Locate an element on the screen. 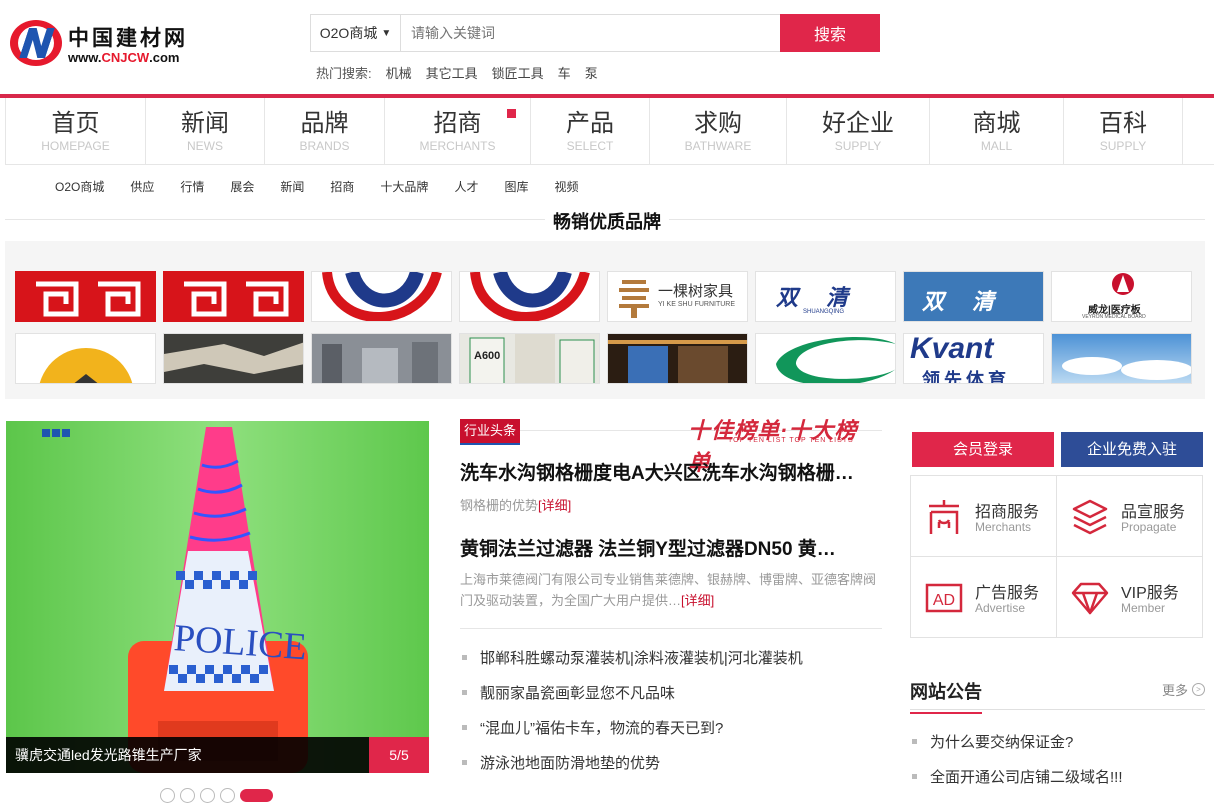  sub-nav: O2O商城 供应 行情 展会 新闻 招商 十大品牌 人才 图库 视频 is located at coordinates (329, 186).